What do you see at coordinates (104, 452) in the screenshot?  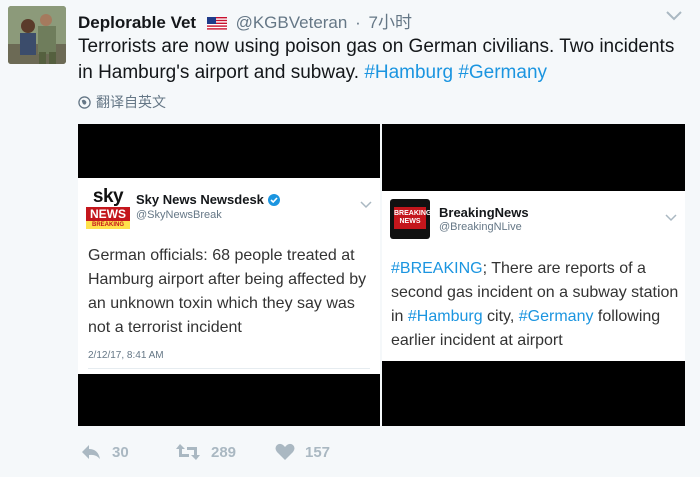 I see `reply-button: 30` at bounding box center [104, 452].